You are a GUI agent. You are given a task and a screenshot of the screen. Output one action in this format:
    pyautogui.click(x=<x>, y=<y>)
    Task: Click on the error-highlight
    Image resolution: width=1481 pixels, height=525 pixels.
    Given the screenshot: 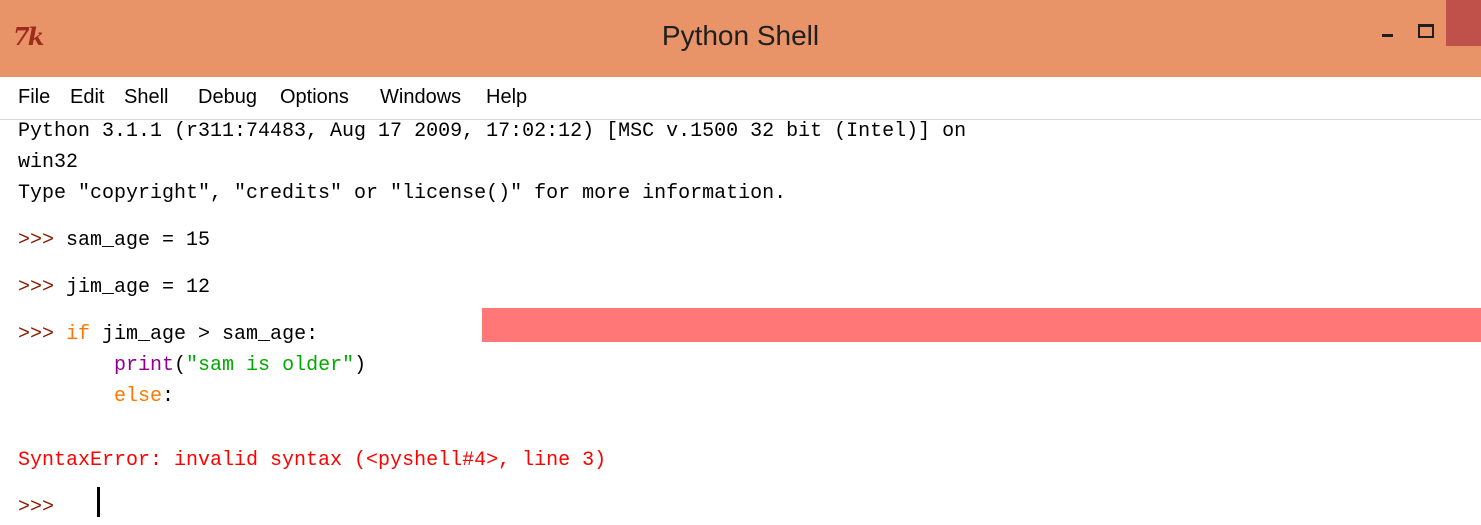 What is the action you would take?
    pyautogui.click(x=981, y=325)
    